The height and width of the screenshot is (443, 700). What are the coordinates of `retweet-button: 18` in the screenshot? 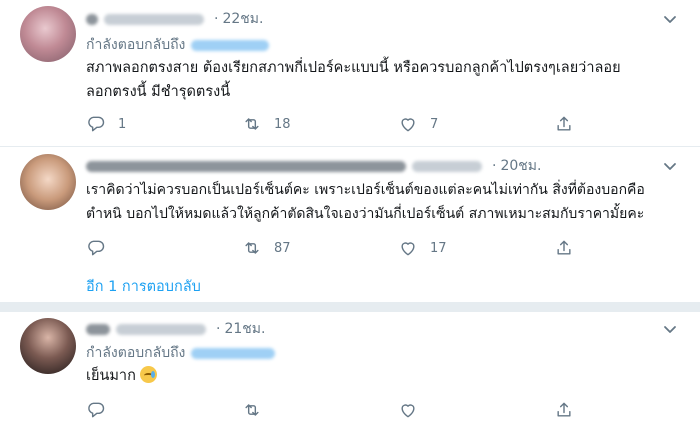 It's located at (266, 124).